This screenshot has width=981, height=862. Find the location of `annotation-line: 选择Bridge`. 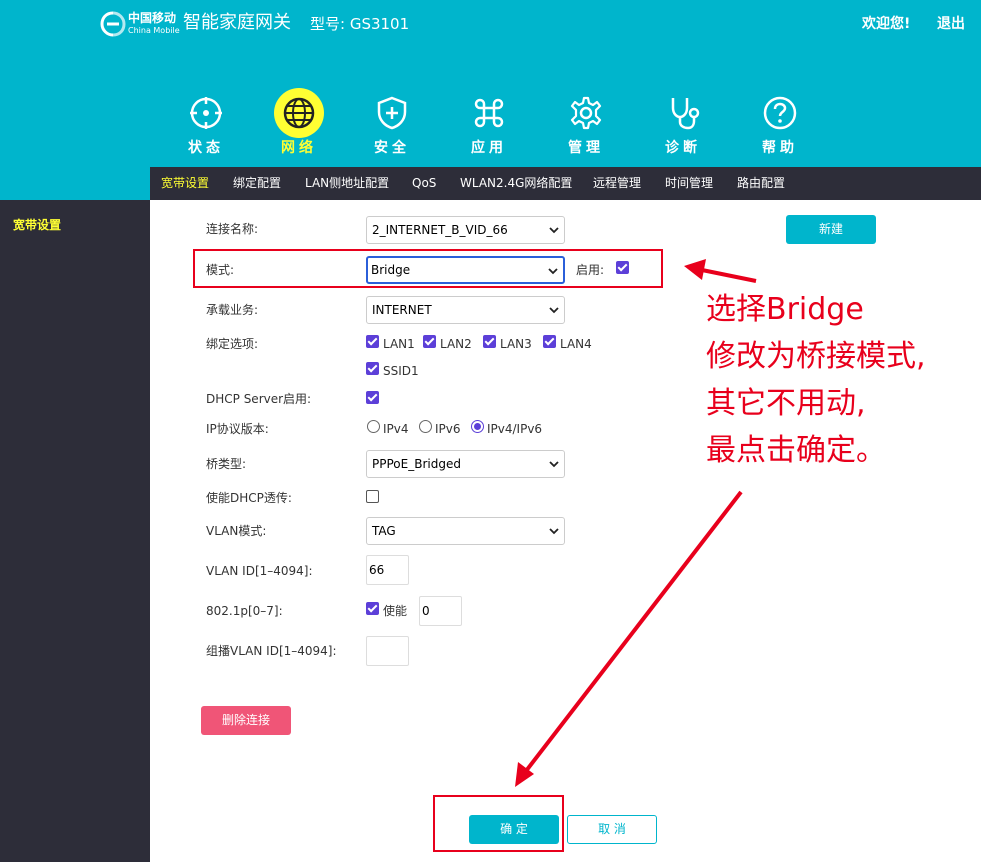

annotation-line: 选择Bridge is located at coordinates (785, 309).